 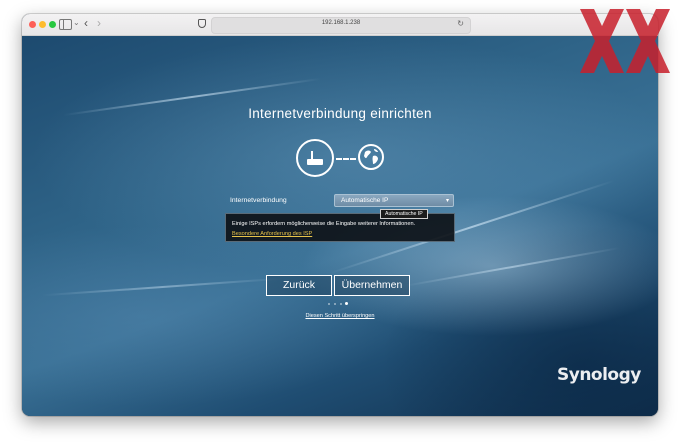 What do you see at coordinates (32, 24) in the screenshot?
I see `close-window-button` at bounding box center [32, 24].